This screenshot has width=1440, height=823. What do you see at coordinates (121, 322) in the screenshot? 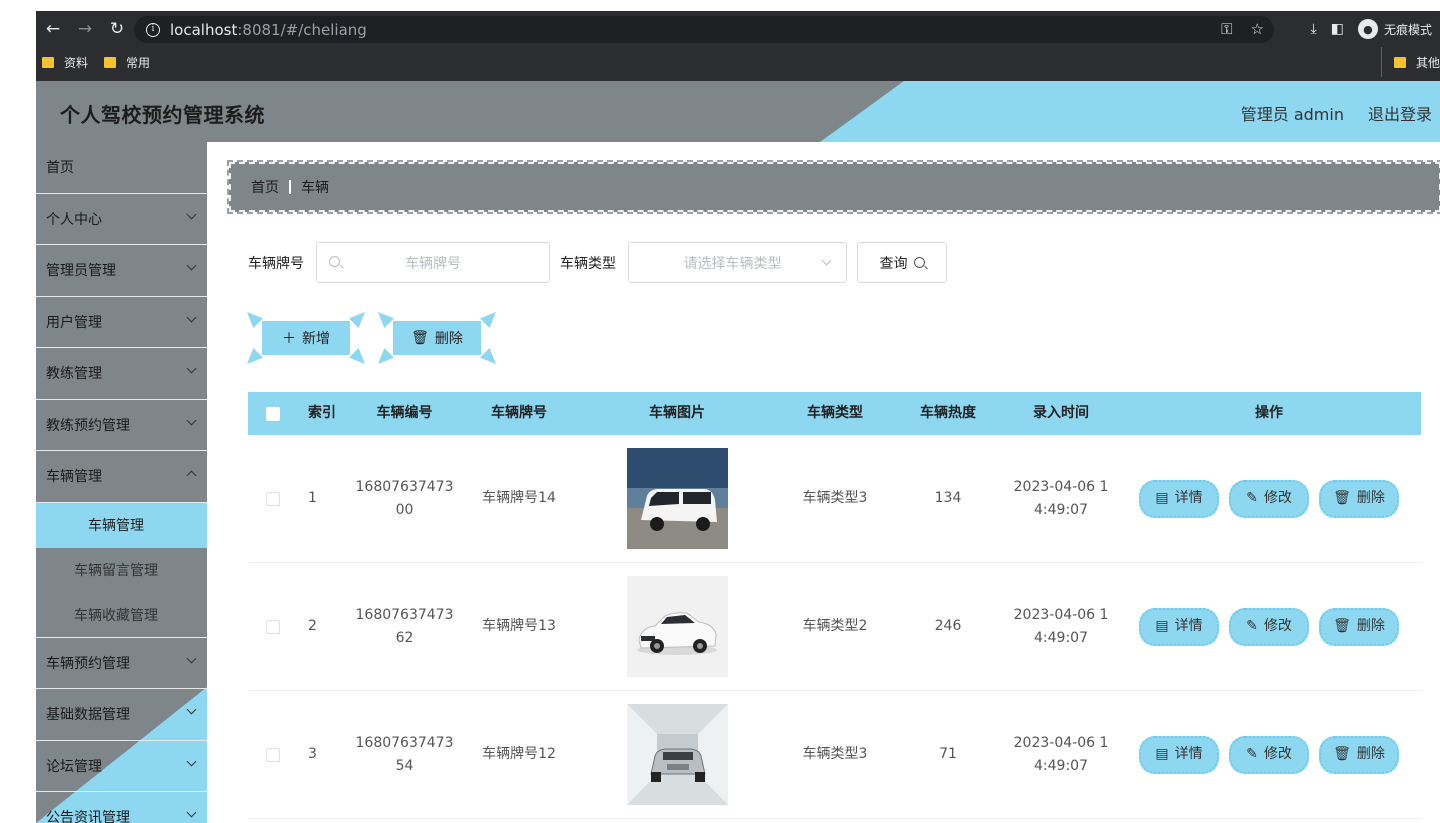
I see `sidebar-item-users: 用户管理` at bounding box center [121, 322].